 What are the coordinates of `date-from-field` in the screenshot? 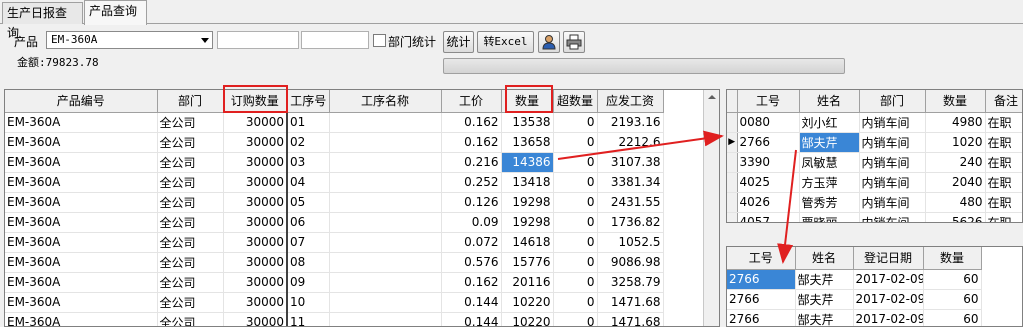 It's located at (258, 40).